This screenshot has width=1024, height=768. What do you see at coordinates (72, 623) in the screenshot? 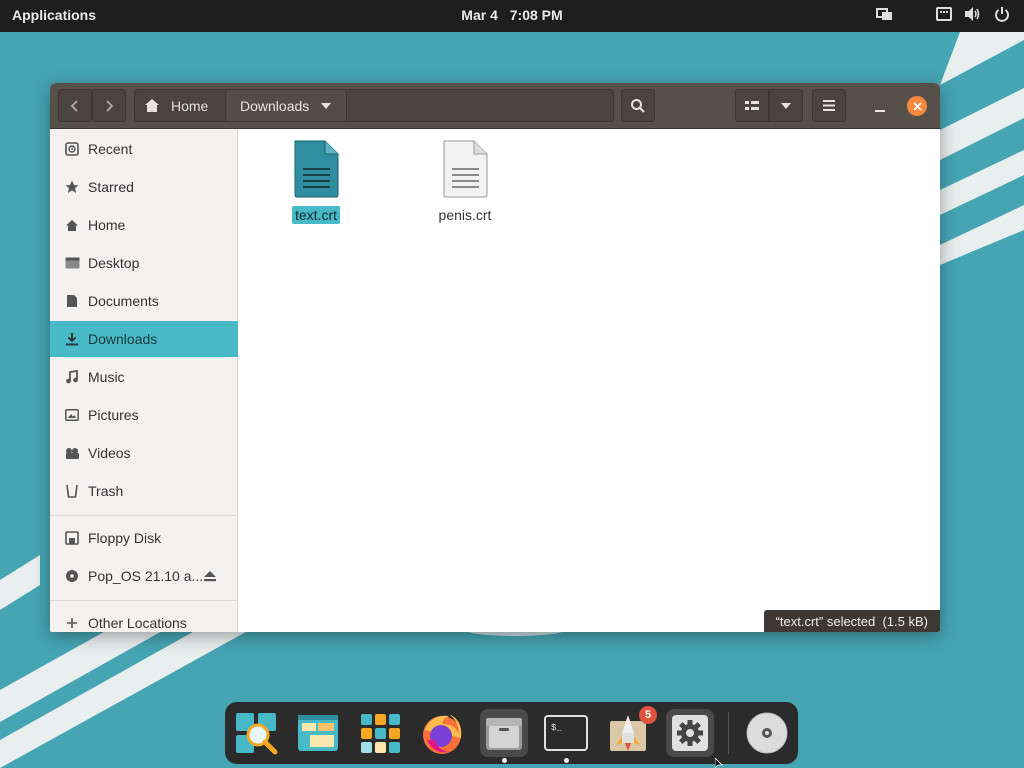
I see `plus-icon` at bounding box center [72, 623].